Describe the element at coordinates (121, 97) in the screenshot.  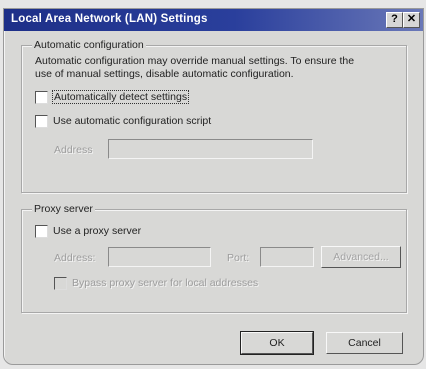
I see `detect-settings-label: Automatically detect settings` at that location.